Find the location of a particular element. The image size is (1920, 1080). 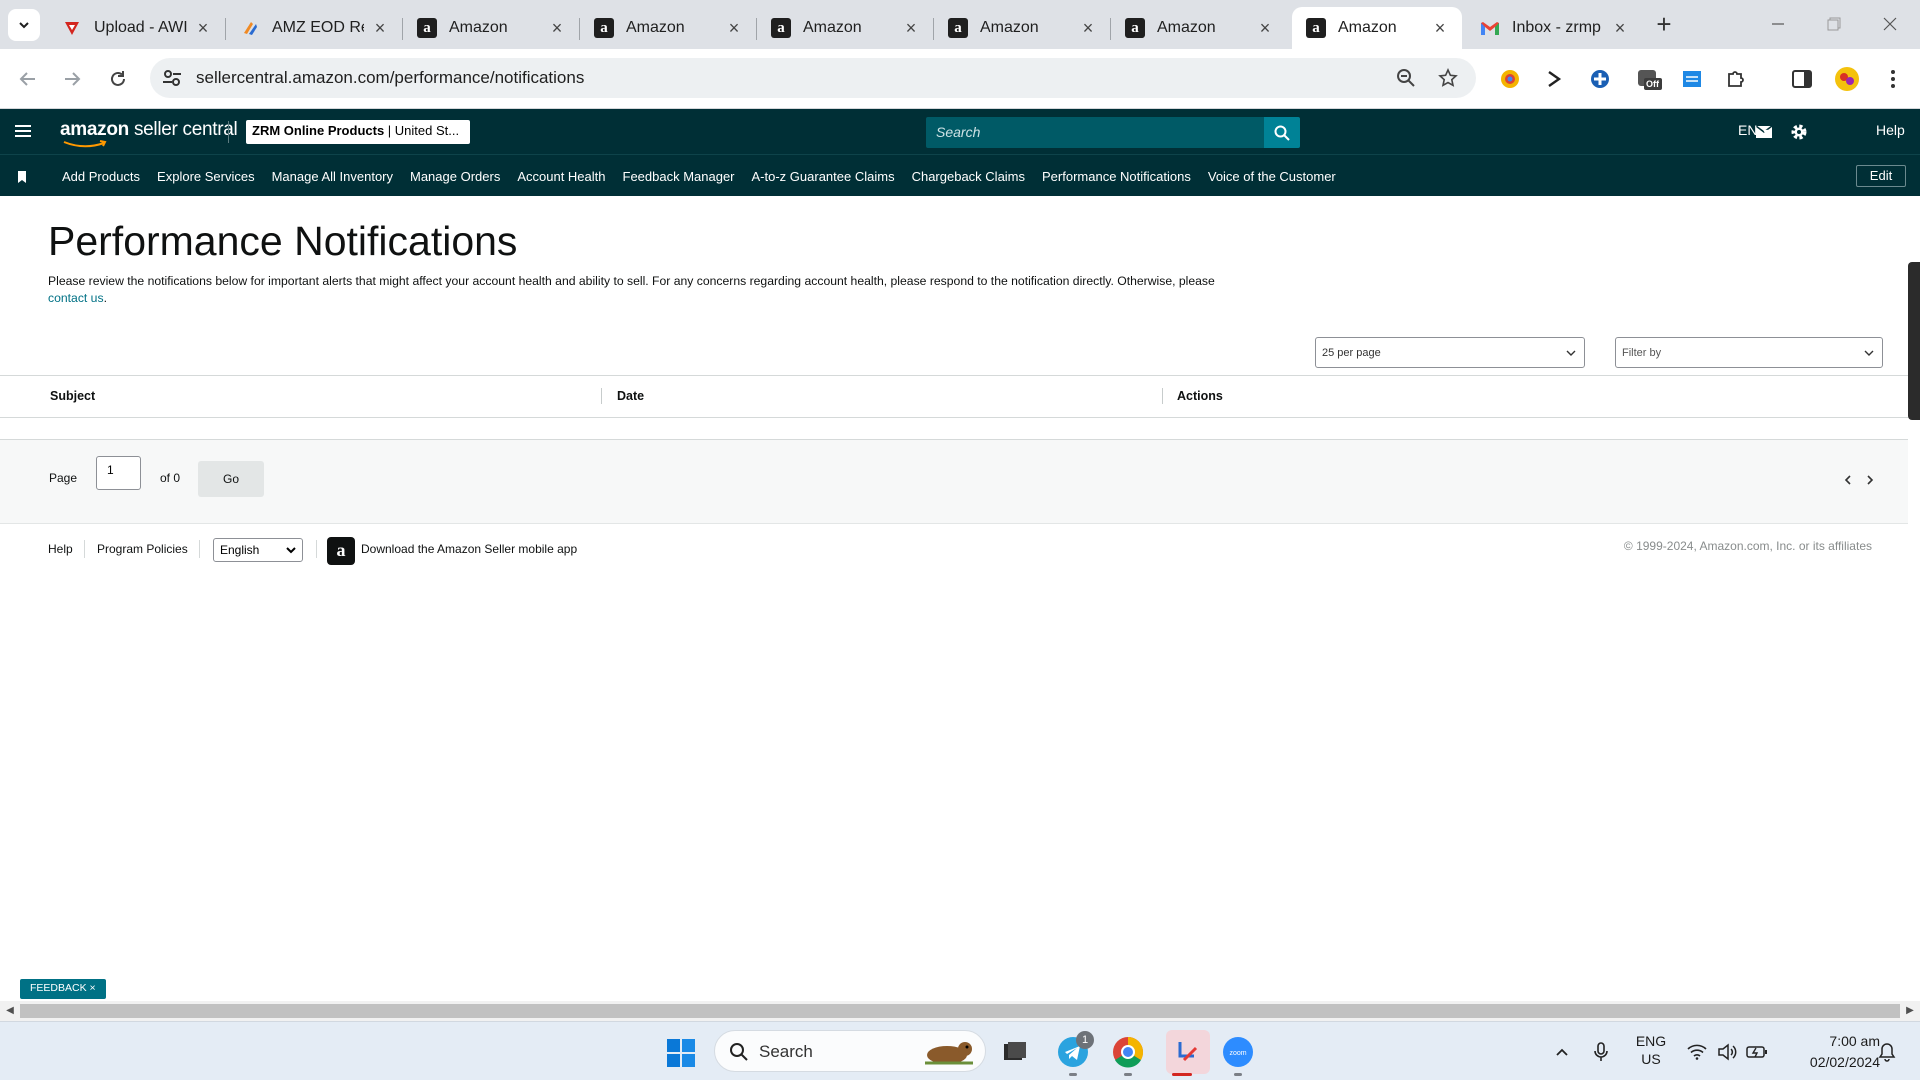

column-subject: Subject is located at coordinates (72, 396).